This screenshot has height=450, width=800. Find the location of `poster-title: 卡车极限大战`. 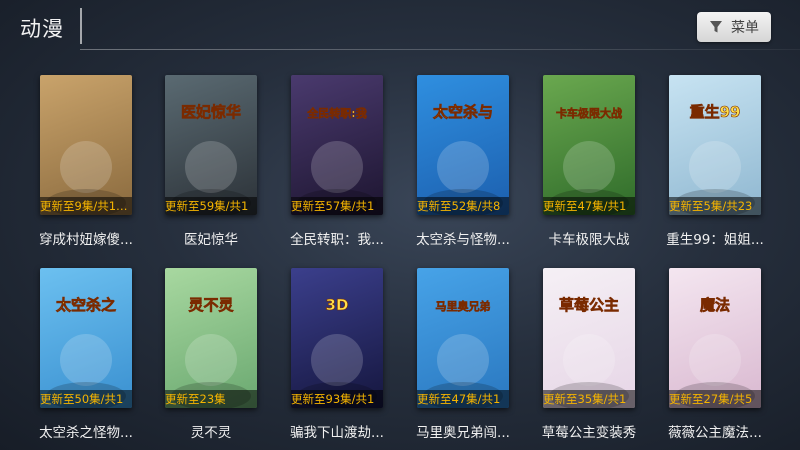

poster-title: 卡车极限大战 is located at coordinates (589, 240).